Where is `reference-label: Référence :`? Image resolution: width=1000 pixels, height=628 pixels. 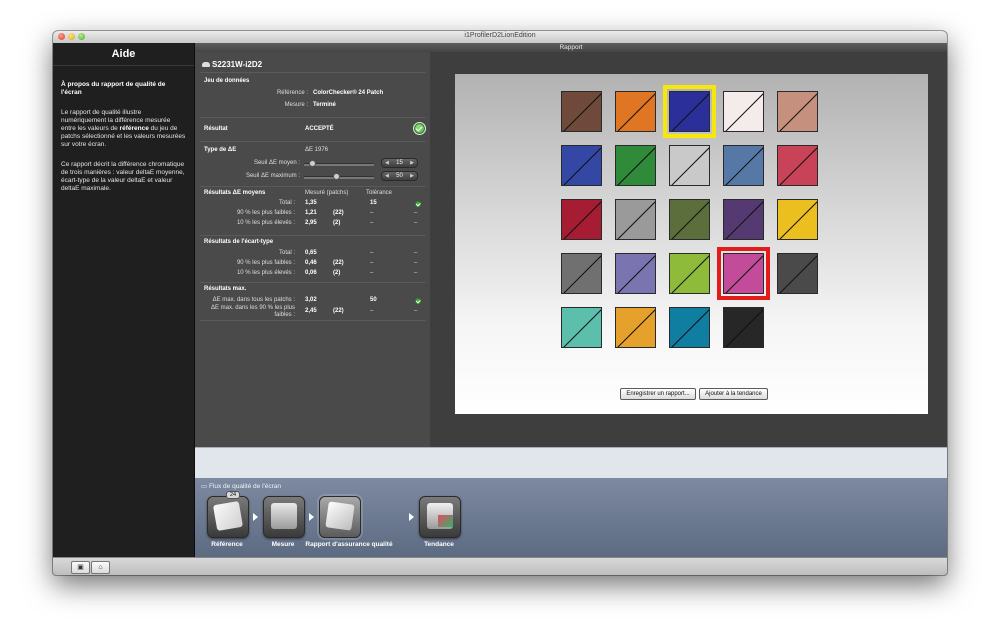
reference-label: Référence : is located at coordinates (292, 93).